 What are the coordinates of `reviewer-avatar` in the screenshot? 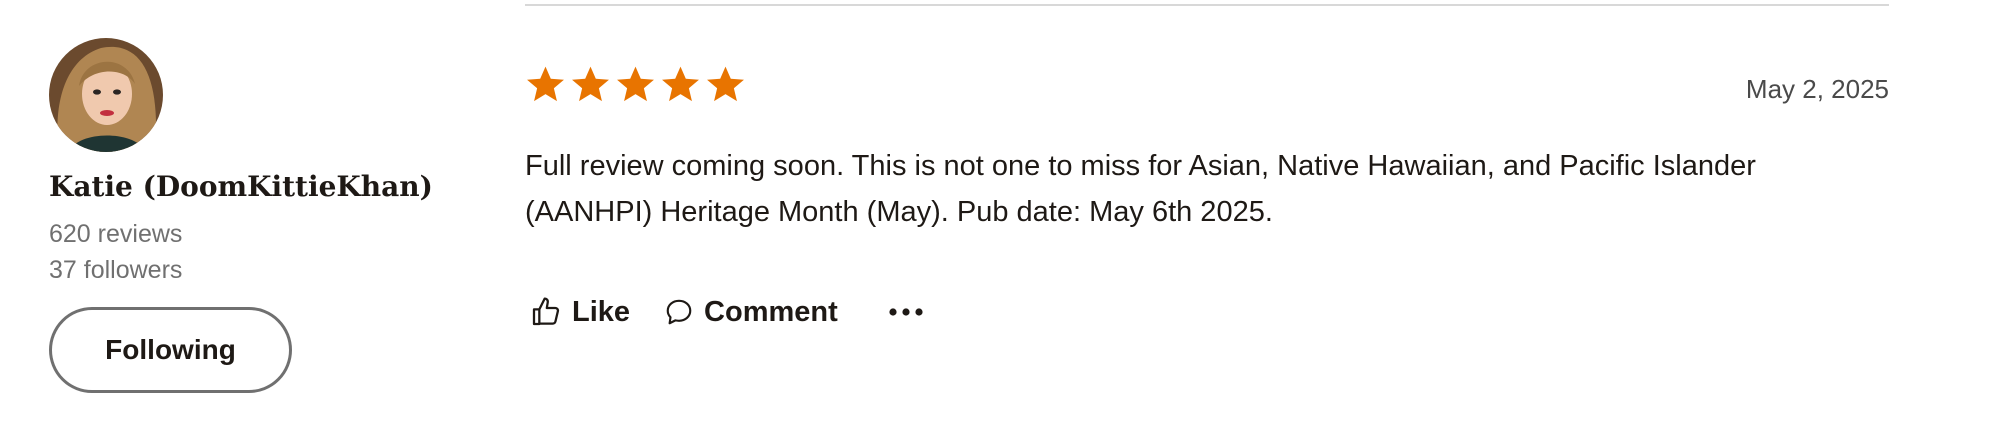 It's located at (106, 95).